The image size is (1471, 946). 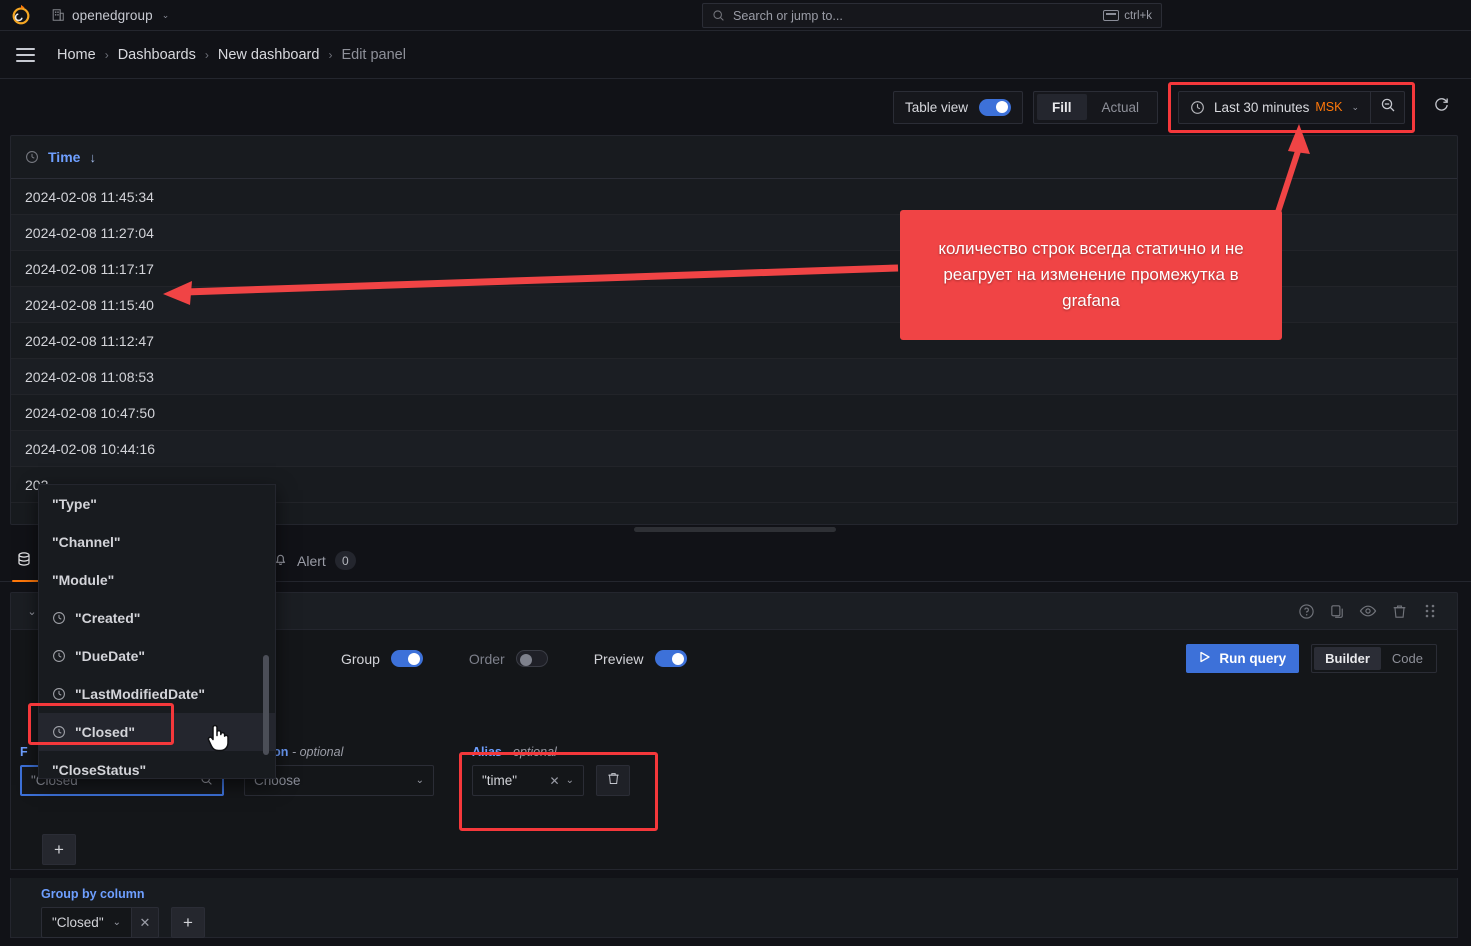 What do you see at coordinates (1062, 107) in the screenshot?
I see `fill-button: Fill` at bounding box center [1062, 107].